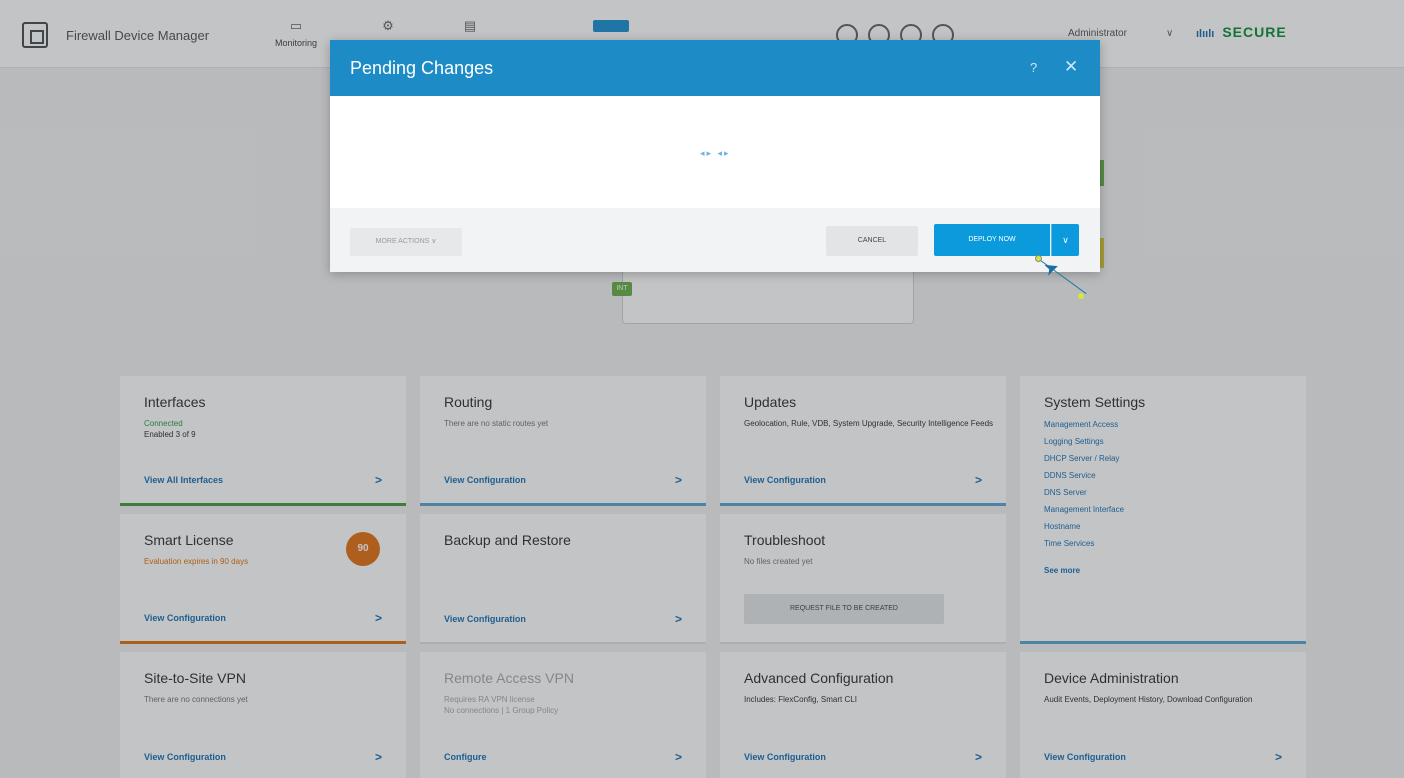 The image size is (1404, 778). I want to click on dialog-body: ◂▸ ◂▸, so click(715, 152).